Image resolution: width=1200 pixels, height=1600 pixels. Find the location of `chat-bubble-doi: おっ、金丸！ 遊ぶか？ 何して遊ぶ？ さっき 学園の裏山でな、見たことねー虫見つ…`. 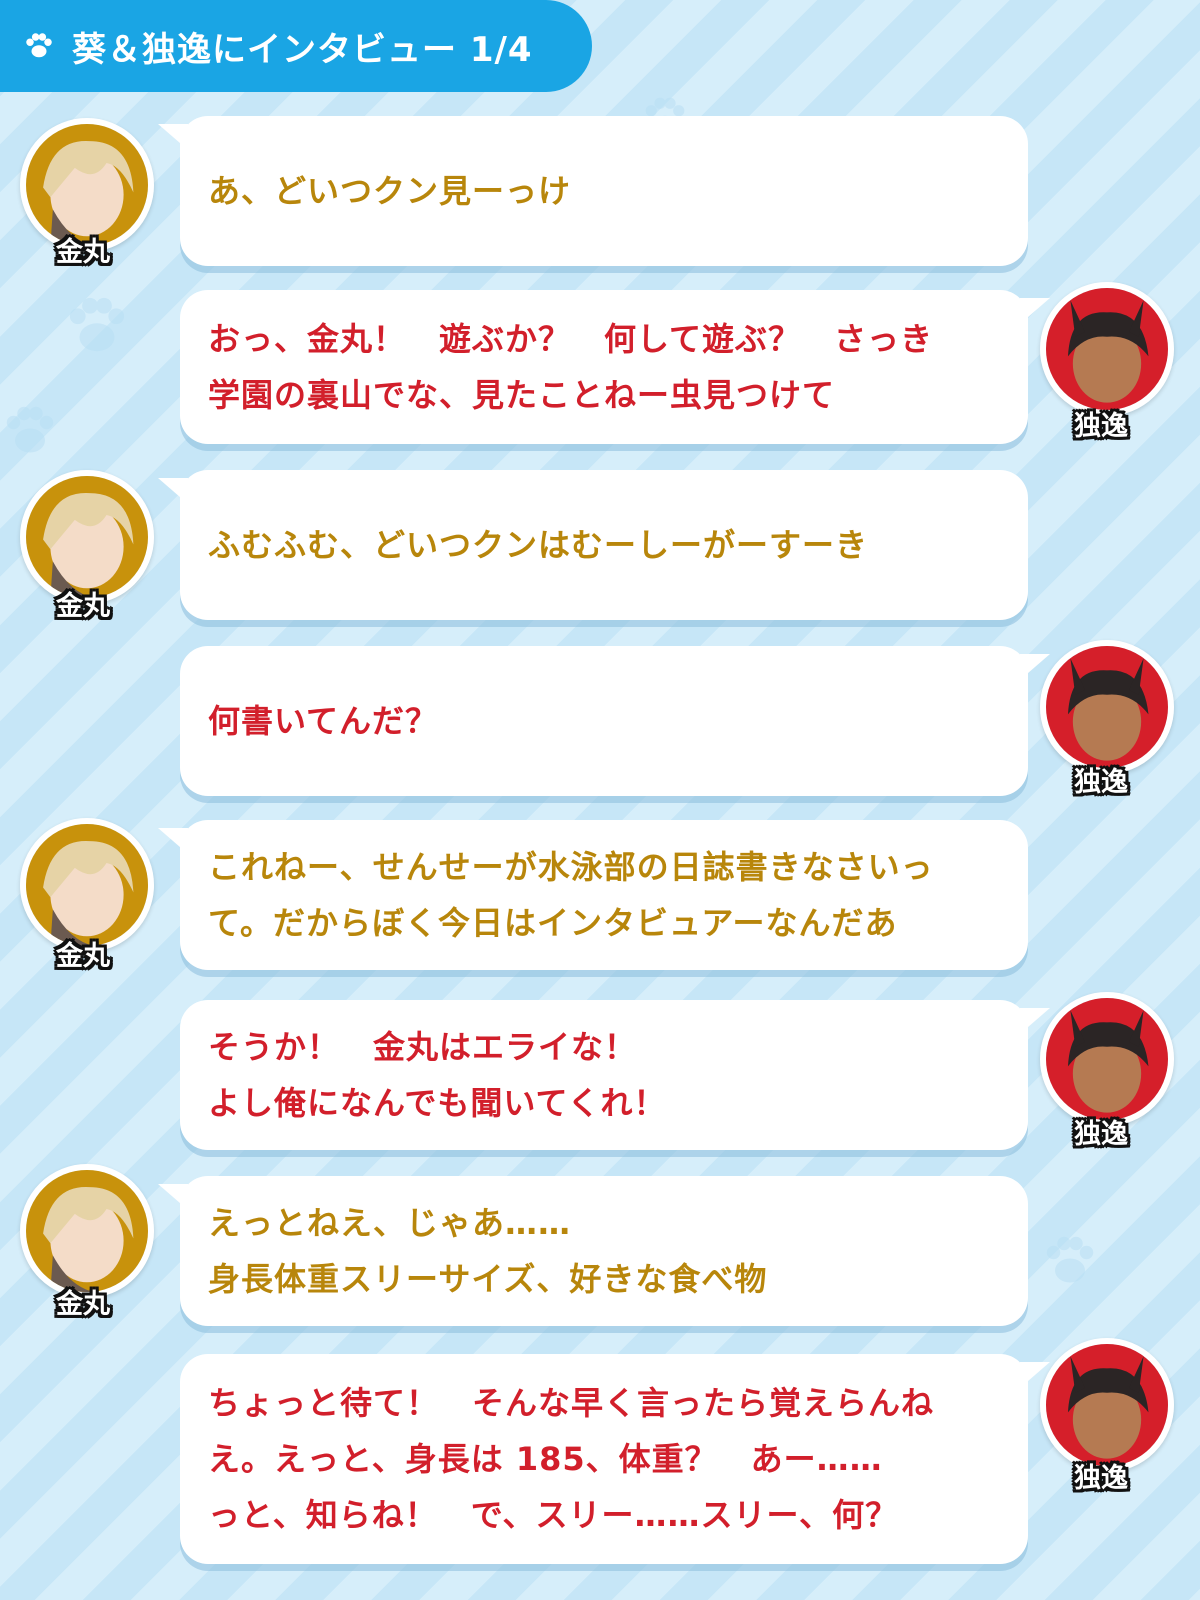

chat-bubble-doi: おっ、金丸！ 遊ぶか？ 何して遊ぶ？ さっき 学園の裏山でな、見たことねー虫見つ… is located at coordinates (615, 367).